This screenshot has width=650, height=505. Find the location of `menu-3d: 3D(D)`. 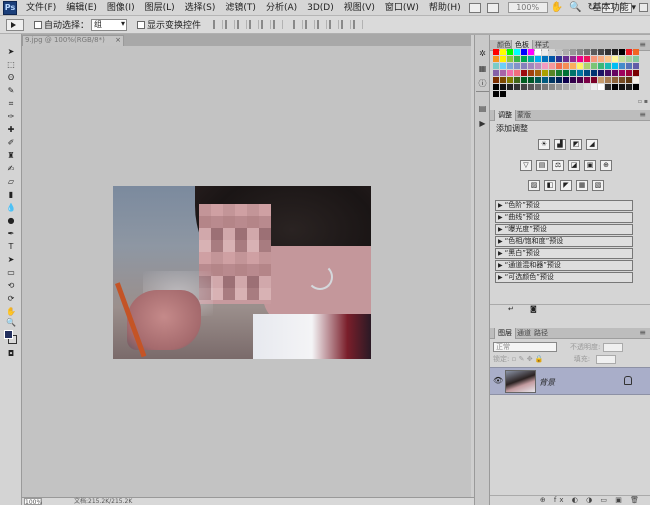

menu-3d: 3D(D) is located at coordinates (320, 8).